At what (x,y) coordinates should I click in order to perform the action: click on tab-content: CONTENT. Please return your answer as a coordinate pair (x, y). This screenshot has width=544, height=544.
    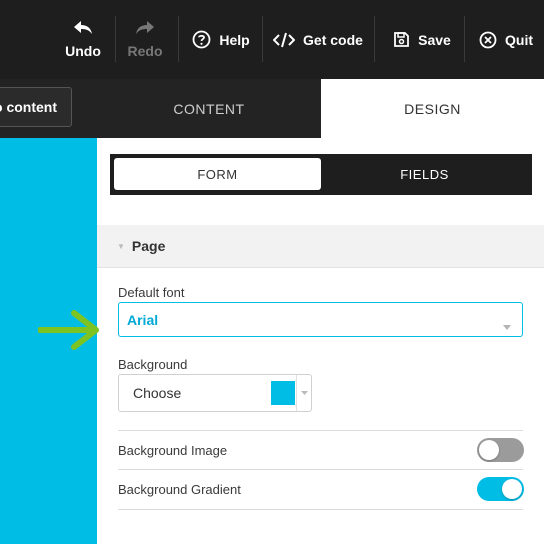
    Looking at the image, I should click on (209, 108).